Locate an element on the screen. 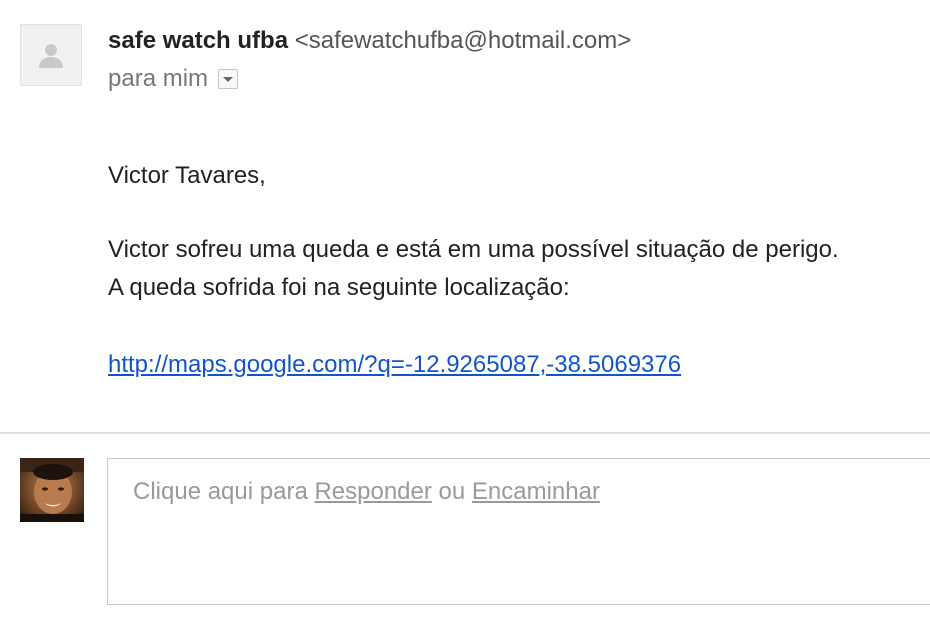  sender-avatar is located at coordinates (51, 55).